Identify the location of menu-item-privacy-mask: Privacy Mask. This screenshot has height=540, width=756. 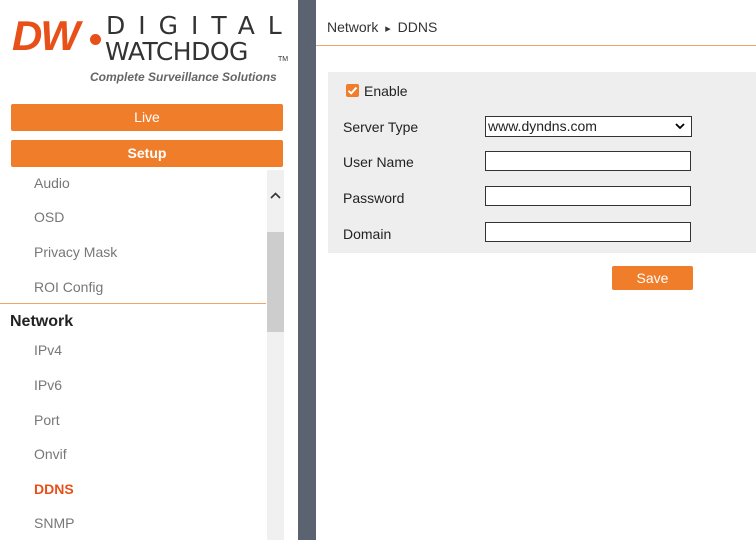
(75, 252).